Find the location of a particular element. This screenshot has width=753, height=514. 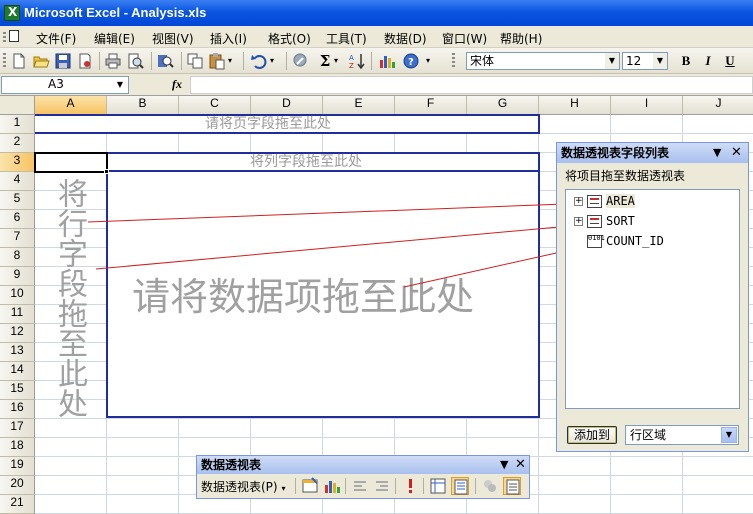

menu-tools: 工具(T) is located at coordinates (346, 38).